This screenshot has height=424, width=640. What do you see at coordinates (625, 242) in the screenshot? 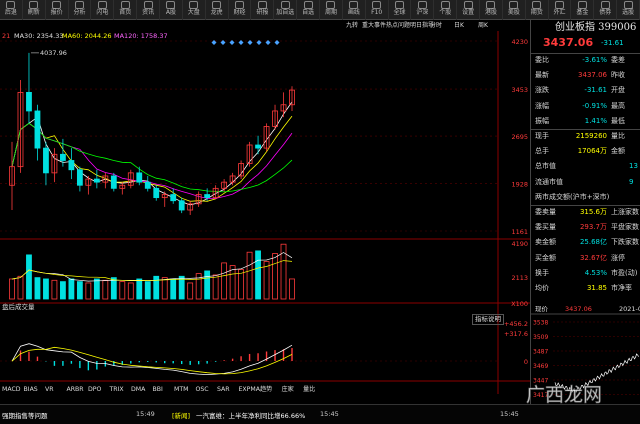
I see `quote-label-secondary: 下跌家数` at bounding box center [625, 242].